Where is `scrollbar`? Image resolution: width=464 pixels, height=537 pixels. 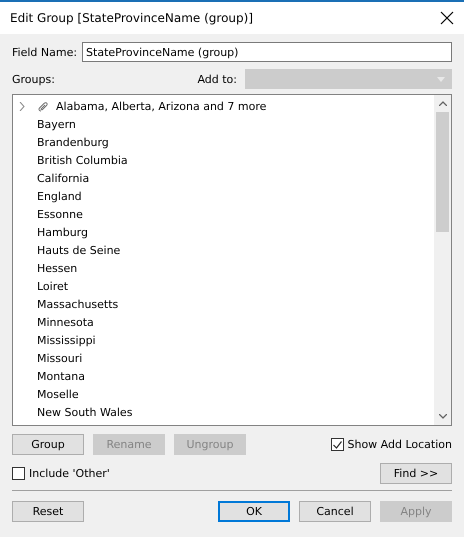
scrollbar is located at coordinates (442, 260).